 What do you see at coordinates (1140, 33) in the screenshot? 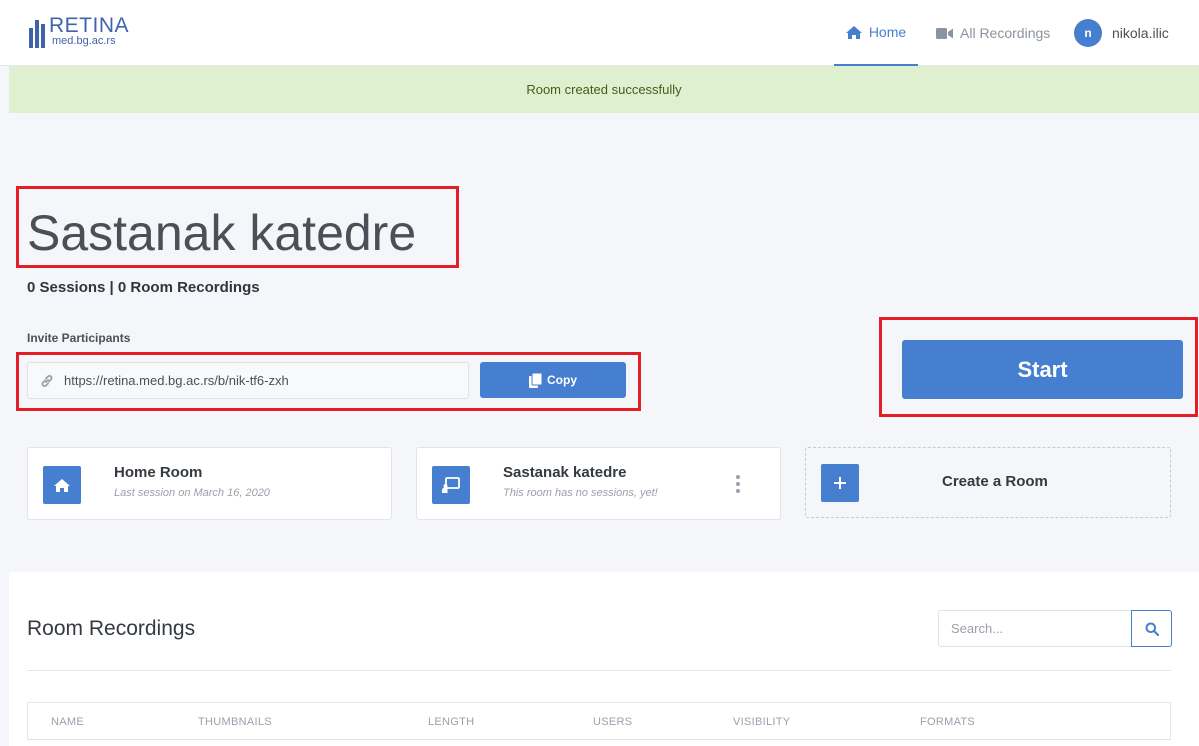
I see `username: nikola.ilic` at bounding box center [1140, 33].